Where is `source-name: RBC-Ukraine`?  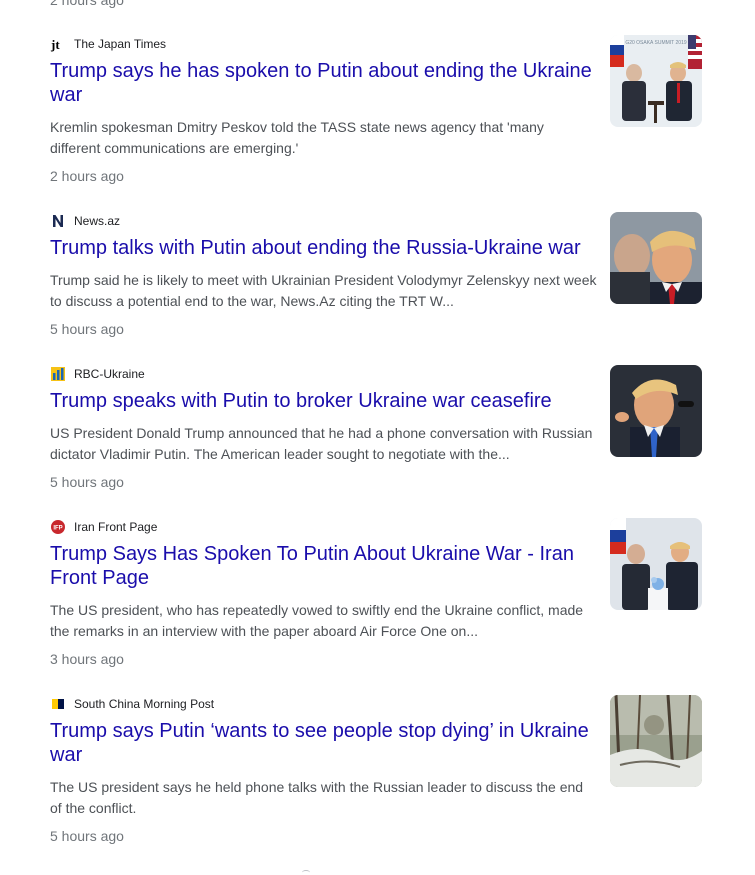
source-name: RBC-Ukraine is located at coordinates (109, 374).